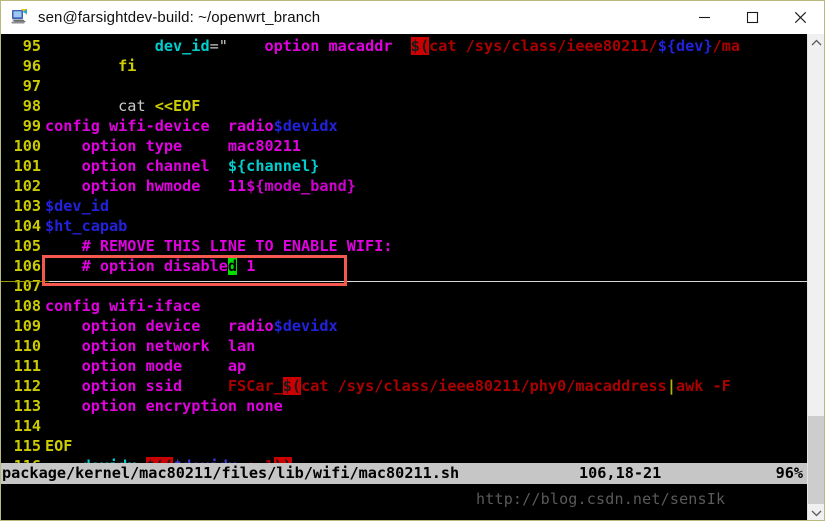  What do you see at coordinates (404, 366) in the screenshot?
I see `code-line: 111 option mode ap` at bounding box center [404, 366].